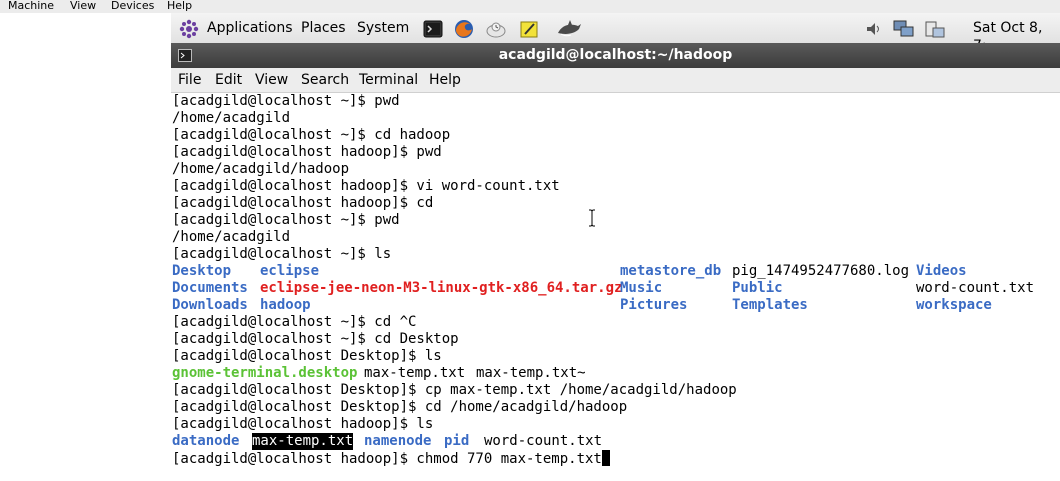 Image resolution: width=1060 pixels, height=481 pixels. Describe the element at coordinates (671, 271) in the screenshot. I see `ls-entry-directory: metastore_db` at that location.